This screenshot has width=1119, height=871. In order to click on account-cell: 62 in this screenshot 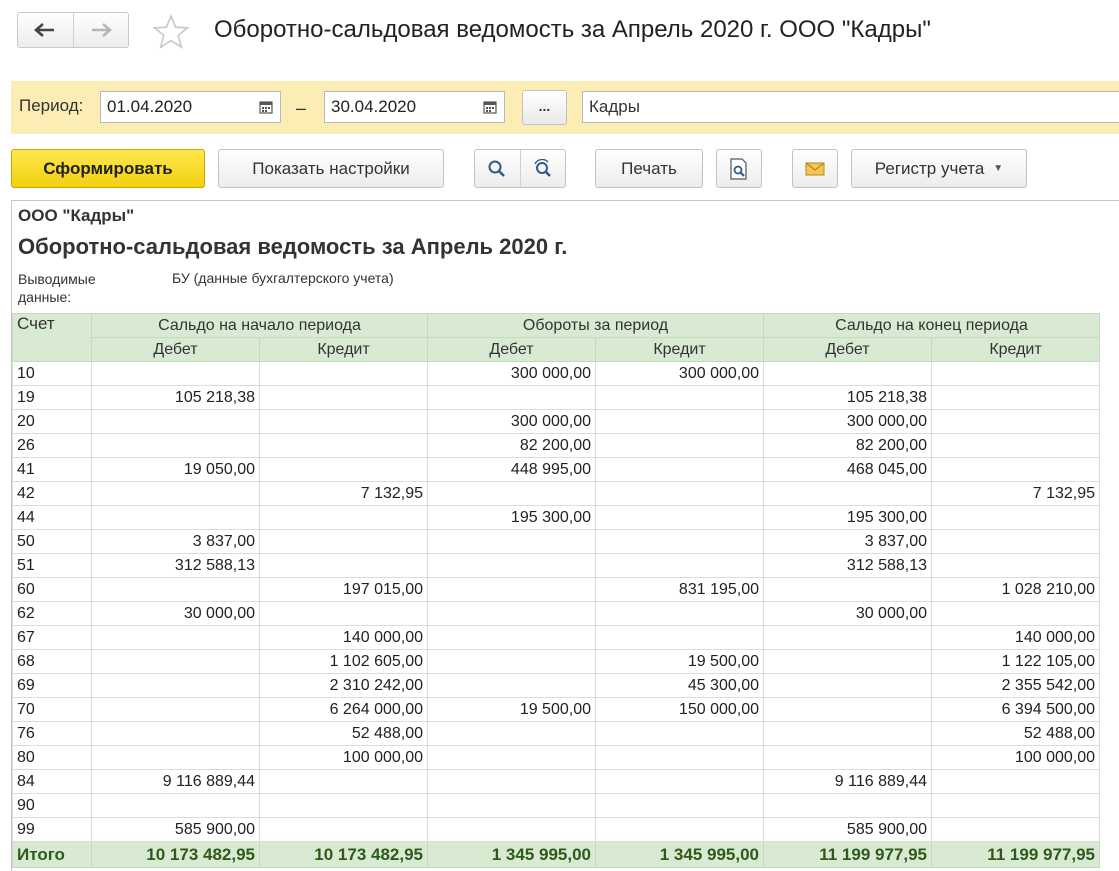, I will do `click(52, 613)`.